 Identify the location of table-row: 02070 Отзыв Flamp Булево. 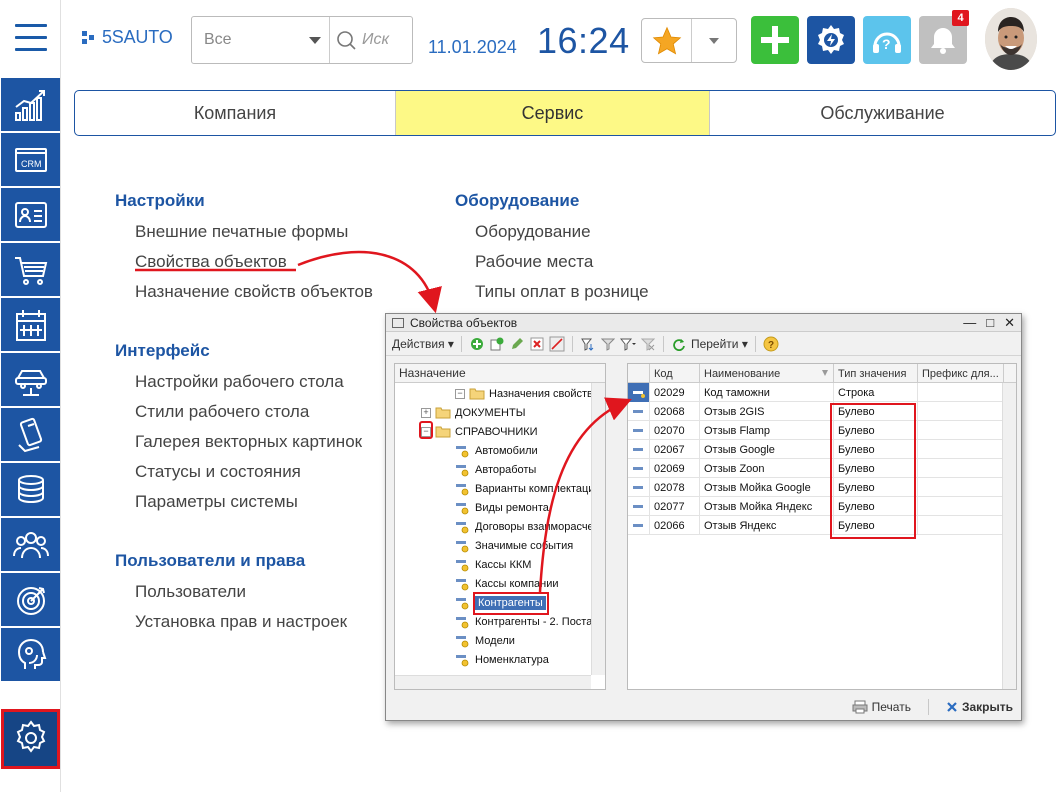
(815, 430).